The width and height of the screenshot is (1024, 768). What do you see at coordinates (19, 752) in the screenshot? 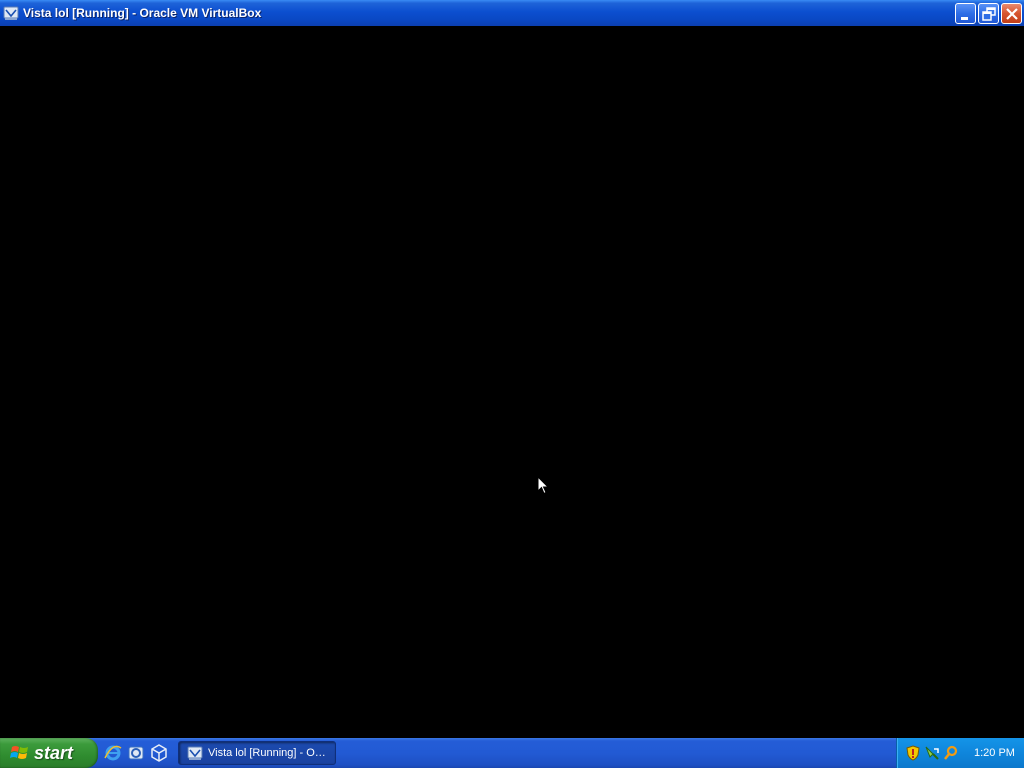
I see `windows-flag-icon` at bounding box center [19, 752].